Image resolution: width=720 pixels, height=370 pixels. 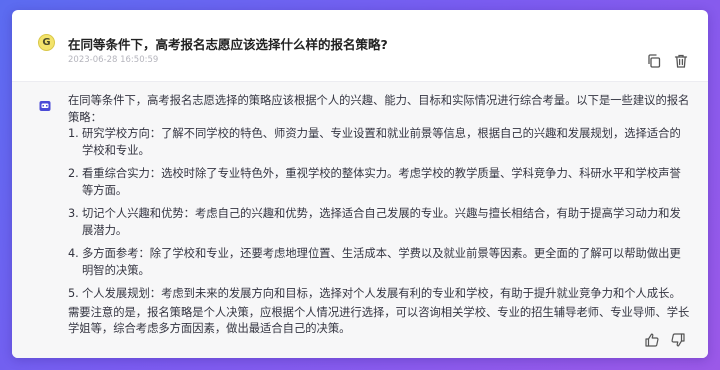 I want to click on list-item-number: 3., so click(x=73, y=213).